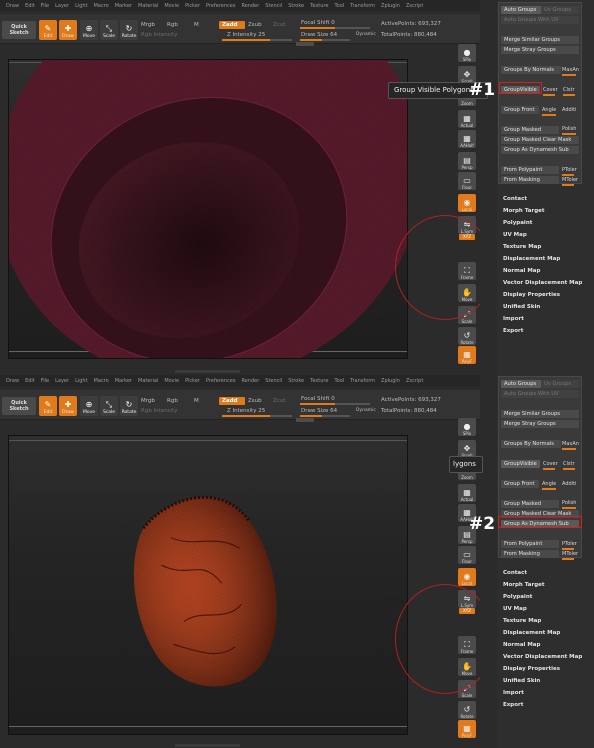  Describe the element at coordinates (148, 6) in the screenshot. I see `menu-material: Material` at that location.